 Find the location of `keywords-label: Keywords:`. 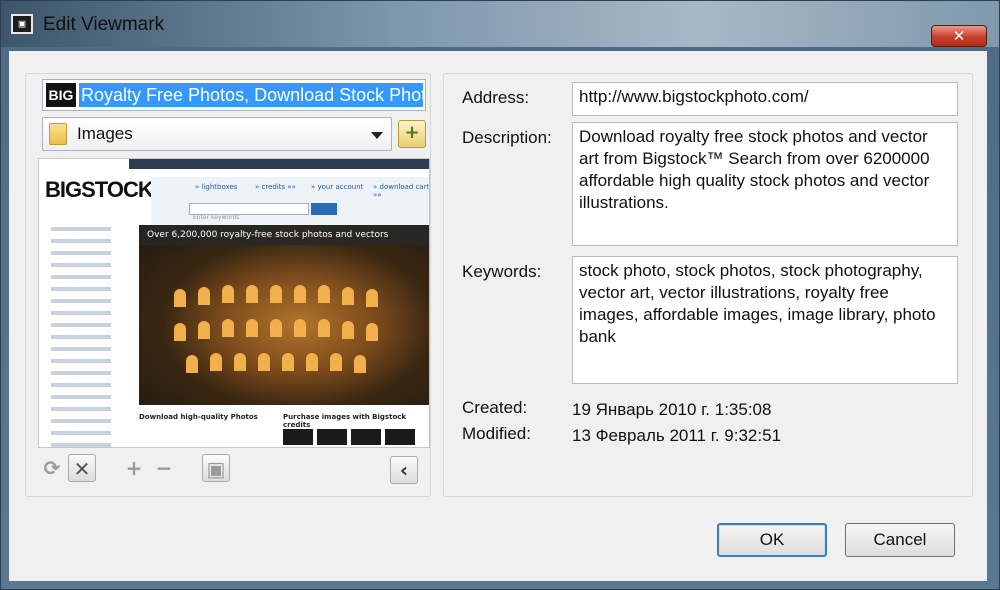

keywords-label: Keywords: is located at coordinates (502, 271).